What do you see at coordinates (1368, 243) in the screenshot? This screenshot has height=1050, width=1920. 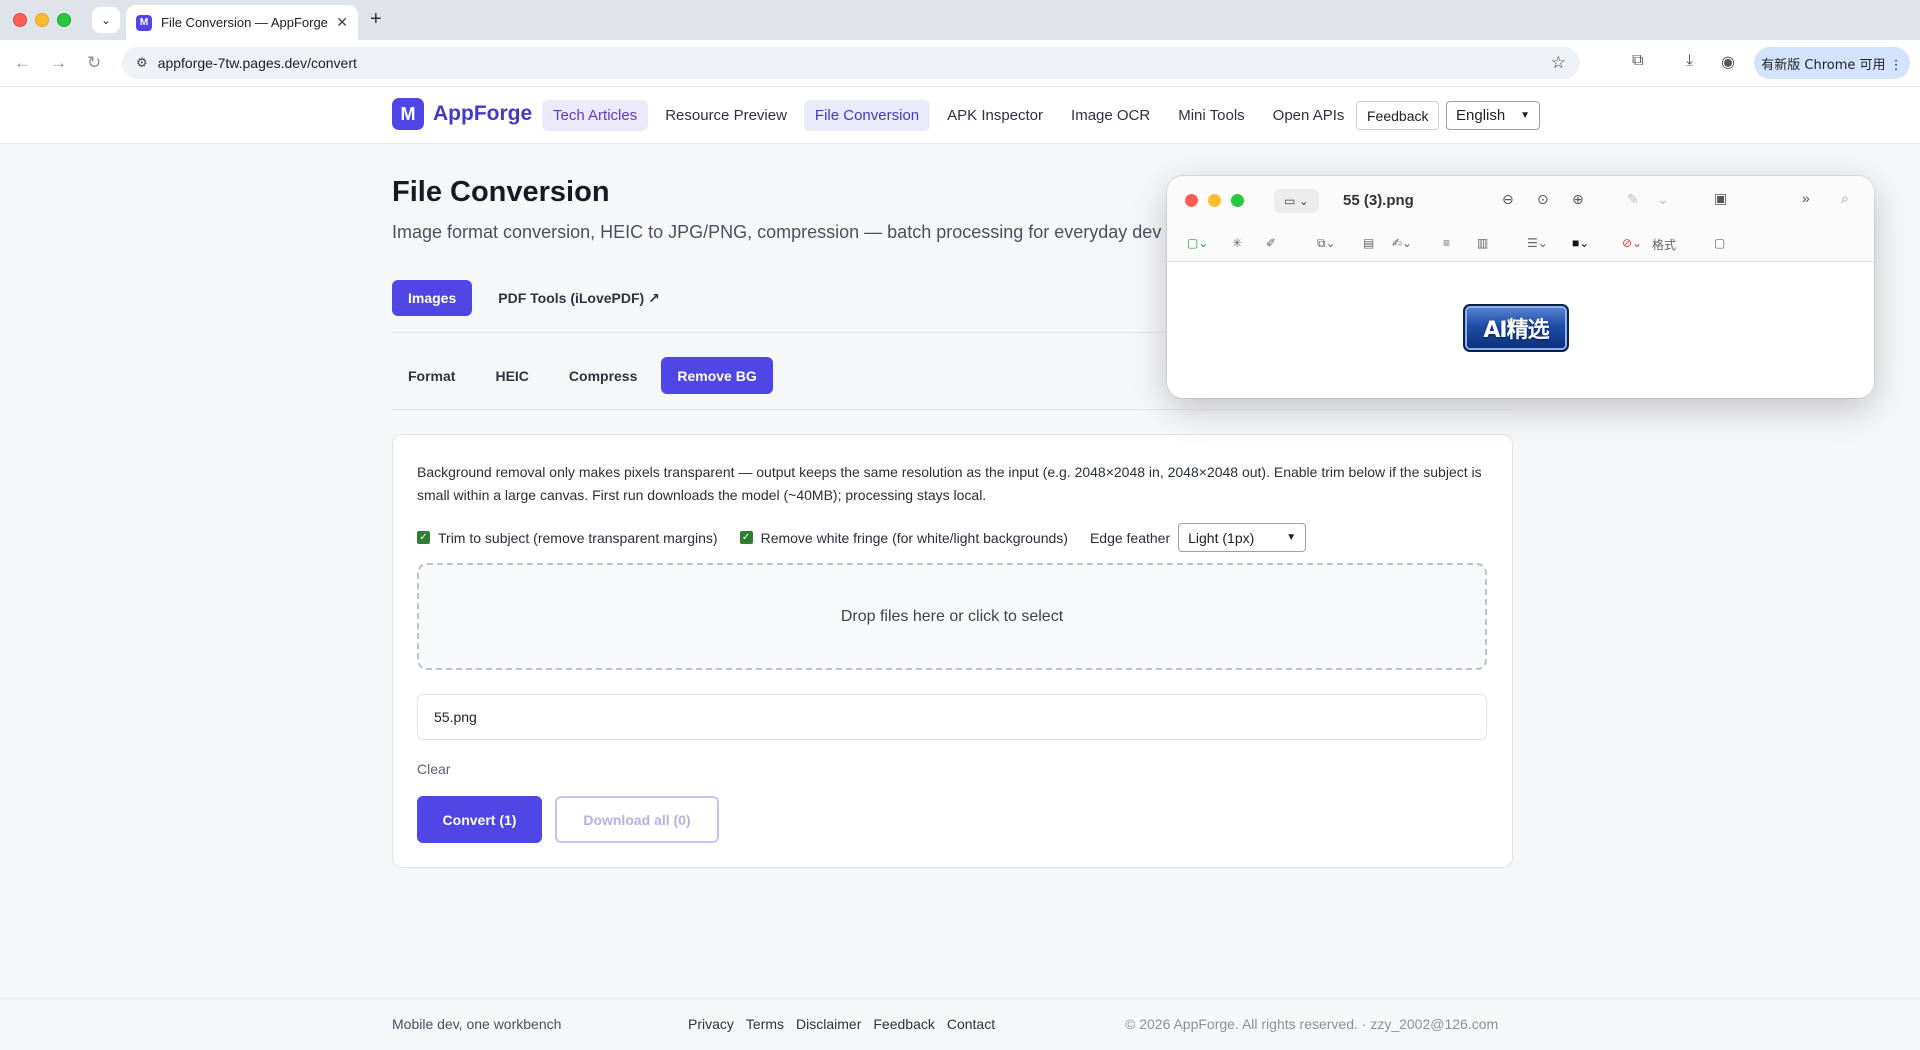 I see `text-box-icon: ▤` at bounding box center [1368, 243].